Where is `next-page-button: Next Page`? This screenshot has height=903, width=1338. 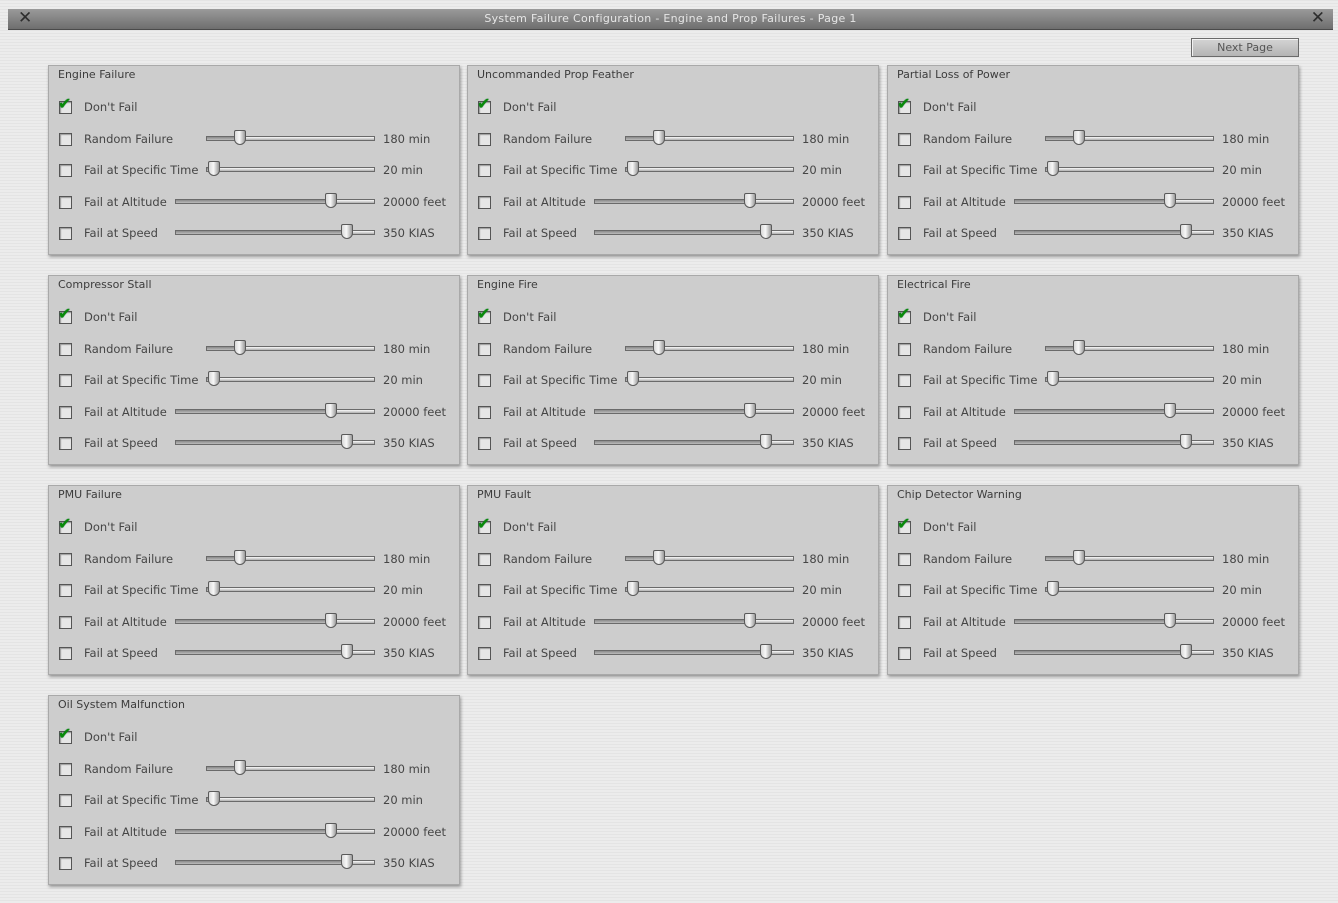
next-page-button: Next Page is located at coordinates (1245, 47).